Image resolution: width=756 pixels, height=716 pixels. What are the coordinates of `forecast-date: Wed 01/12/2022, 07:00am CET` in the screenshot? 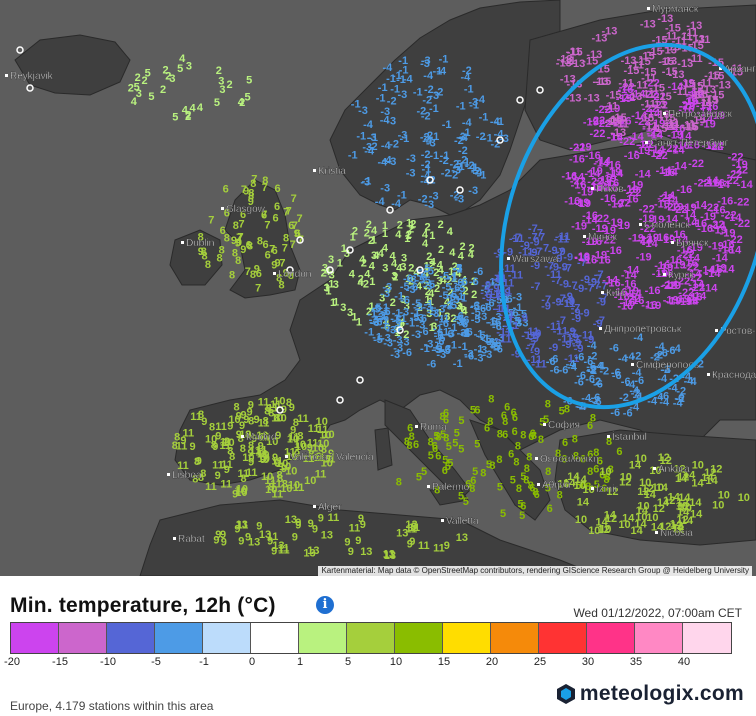 It's located at (657, 613).